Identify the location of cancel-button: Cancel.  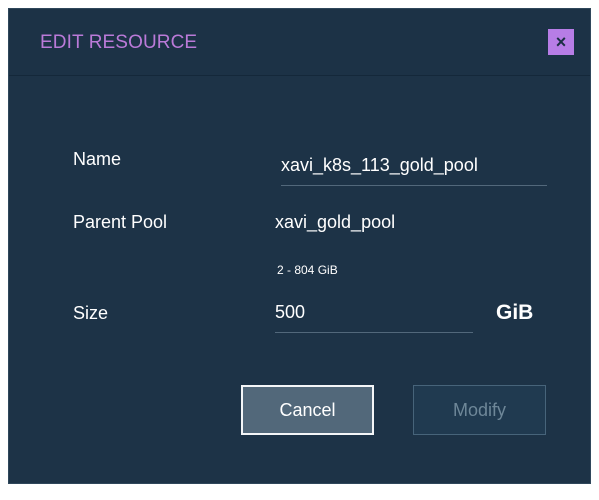
(307, 410).